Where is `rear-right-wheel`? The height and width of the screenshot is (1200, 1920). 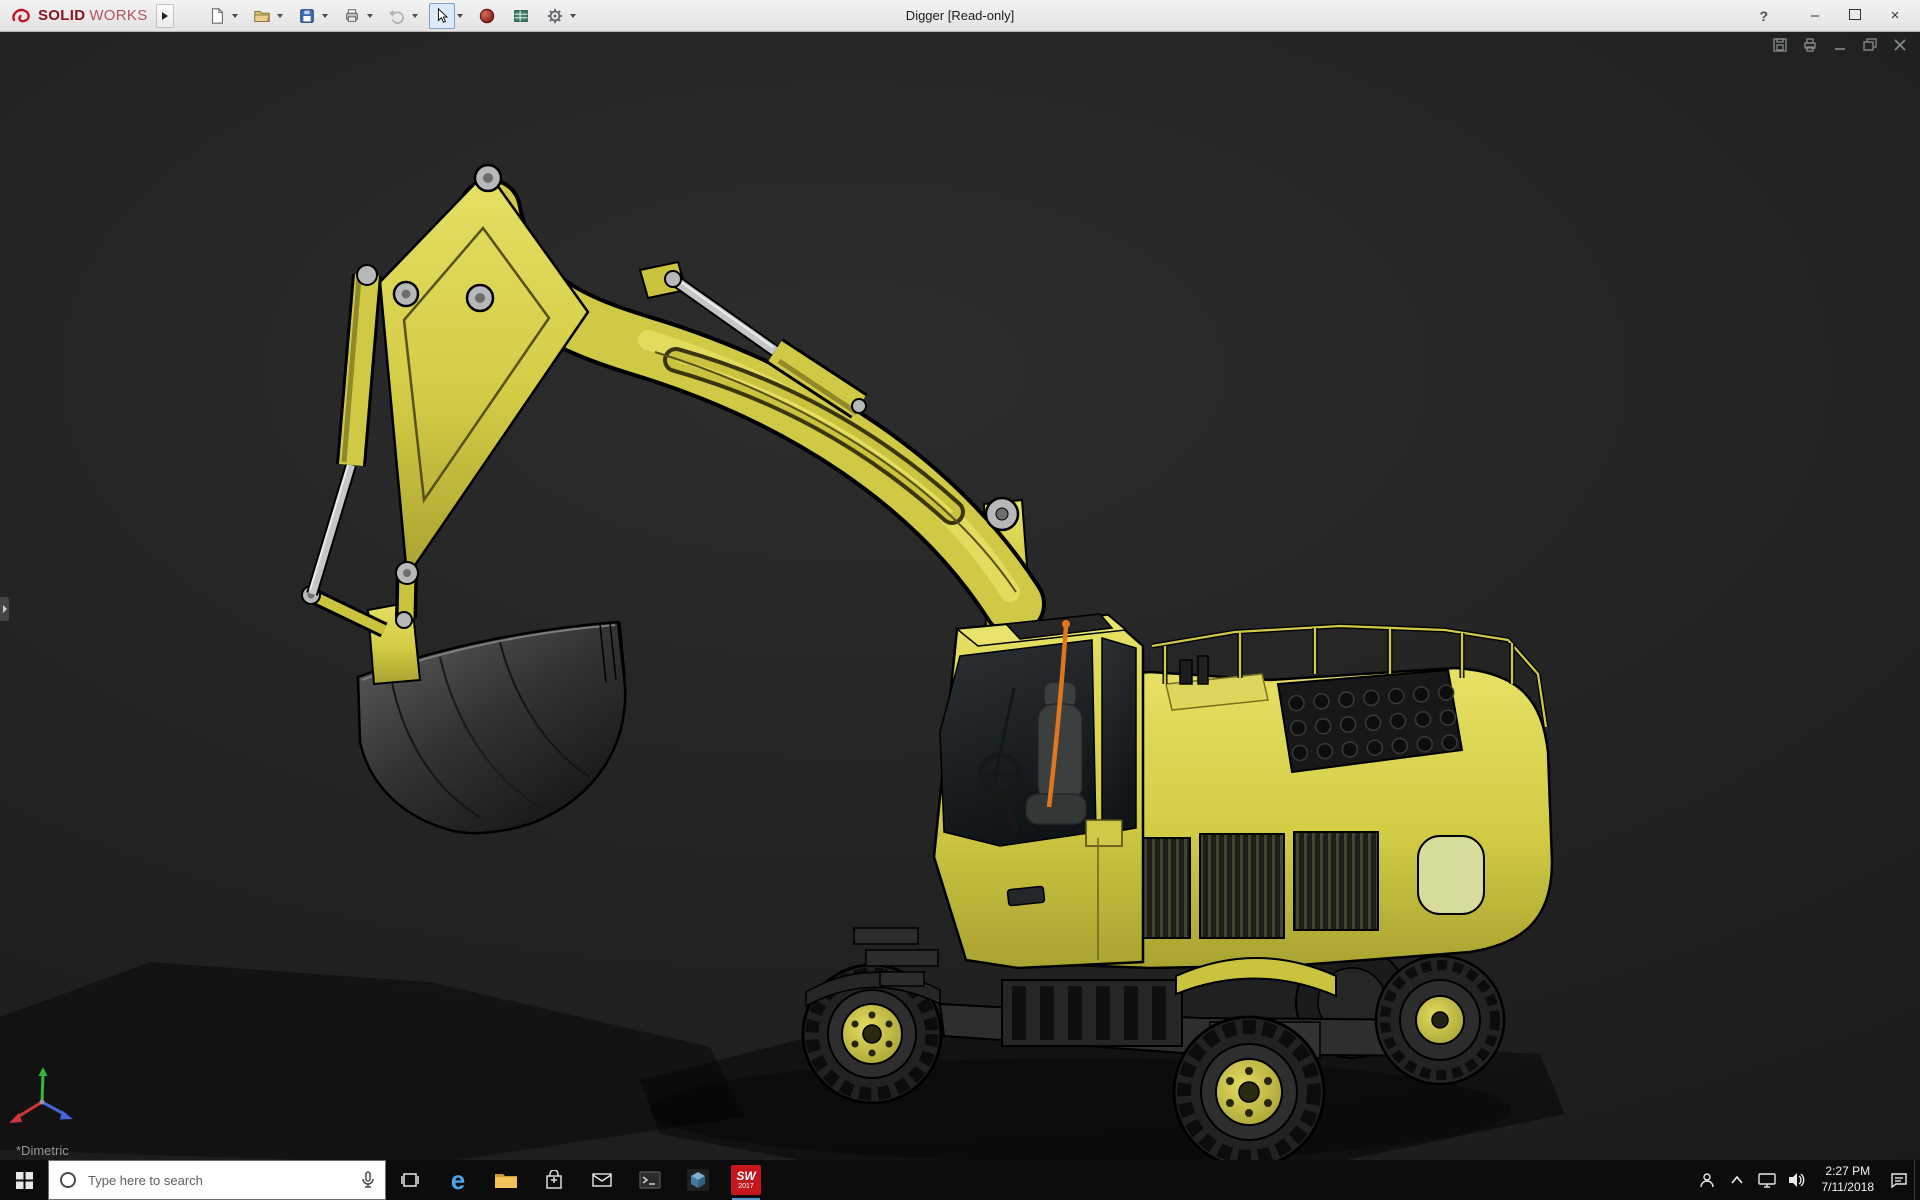 rear-right-wheel is located at coordinates (1440, 1020).